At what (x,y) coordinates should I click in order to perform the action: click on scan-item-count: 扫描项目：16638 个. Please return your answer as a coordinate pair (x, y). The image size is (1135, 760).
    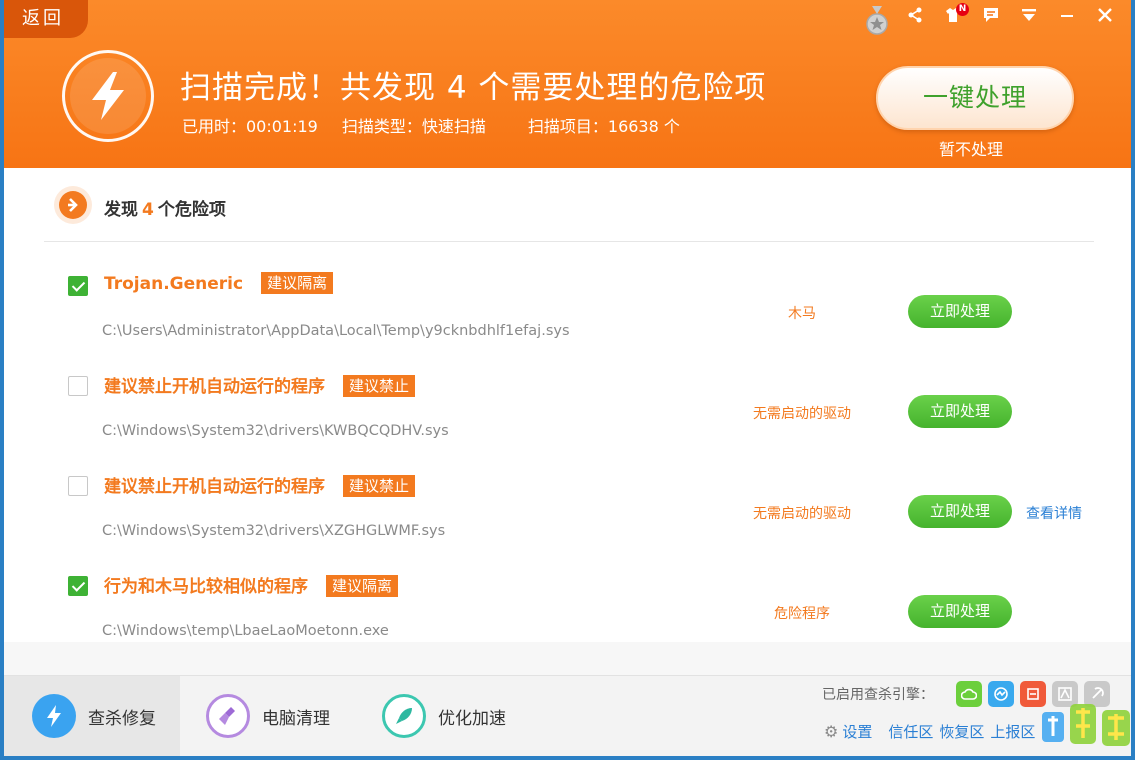
    Looking at the image, I should click on (603, 126).